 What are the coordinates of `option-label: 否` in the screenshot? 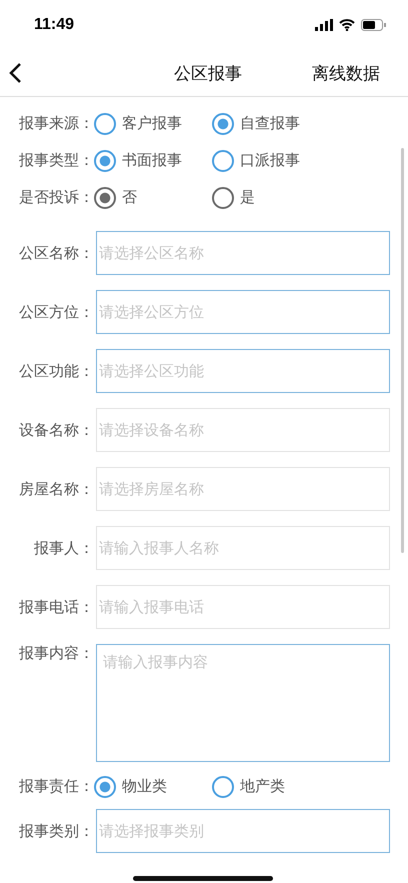 It's located at (129, 197).